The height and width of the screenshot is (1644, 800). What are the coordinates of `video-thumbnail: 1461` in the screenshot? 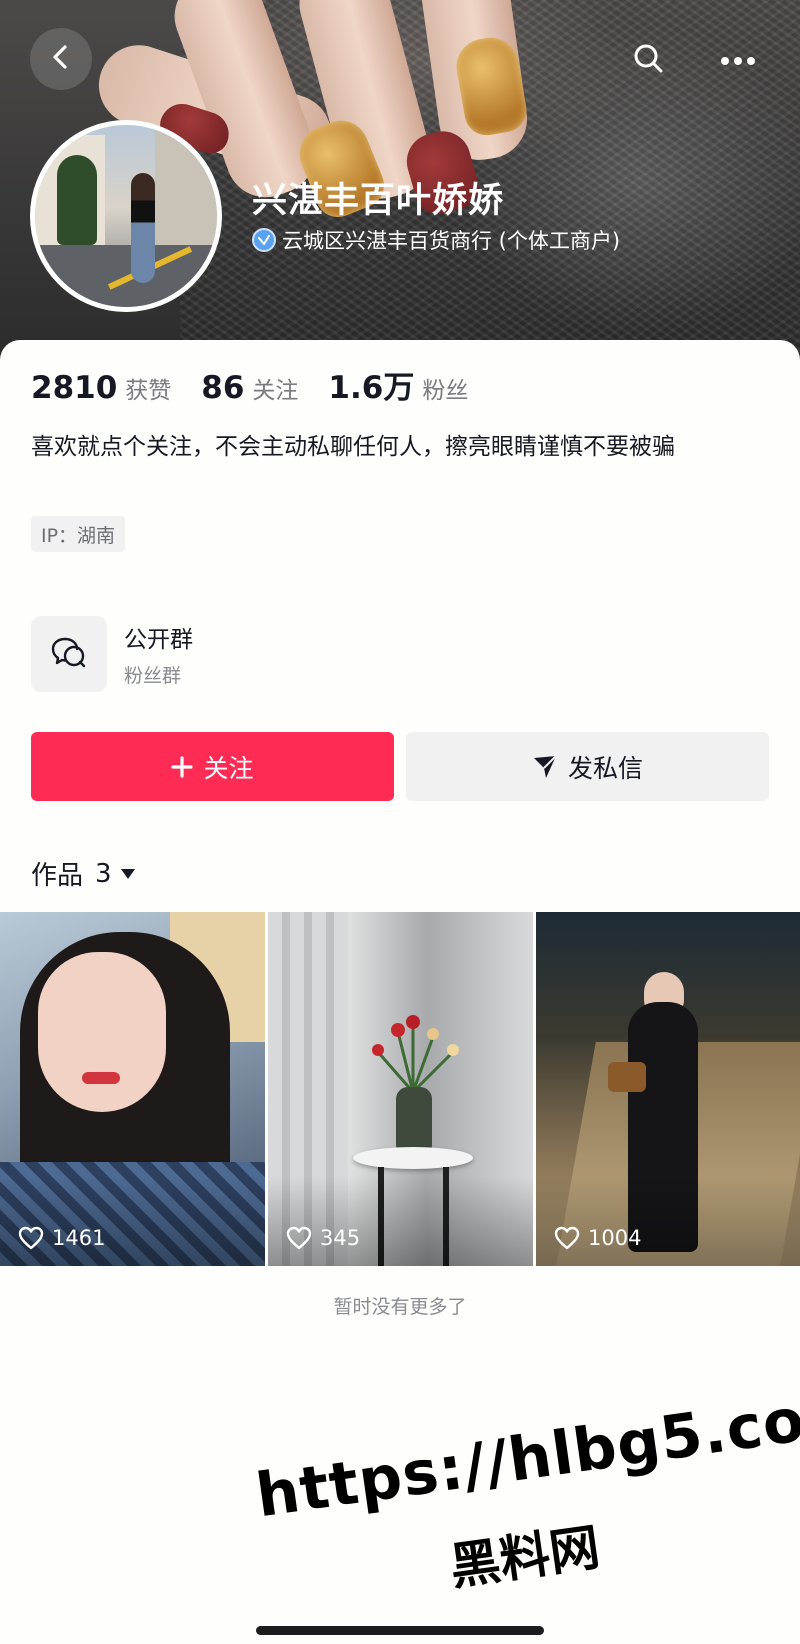 It's located at (132, 1089).